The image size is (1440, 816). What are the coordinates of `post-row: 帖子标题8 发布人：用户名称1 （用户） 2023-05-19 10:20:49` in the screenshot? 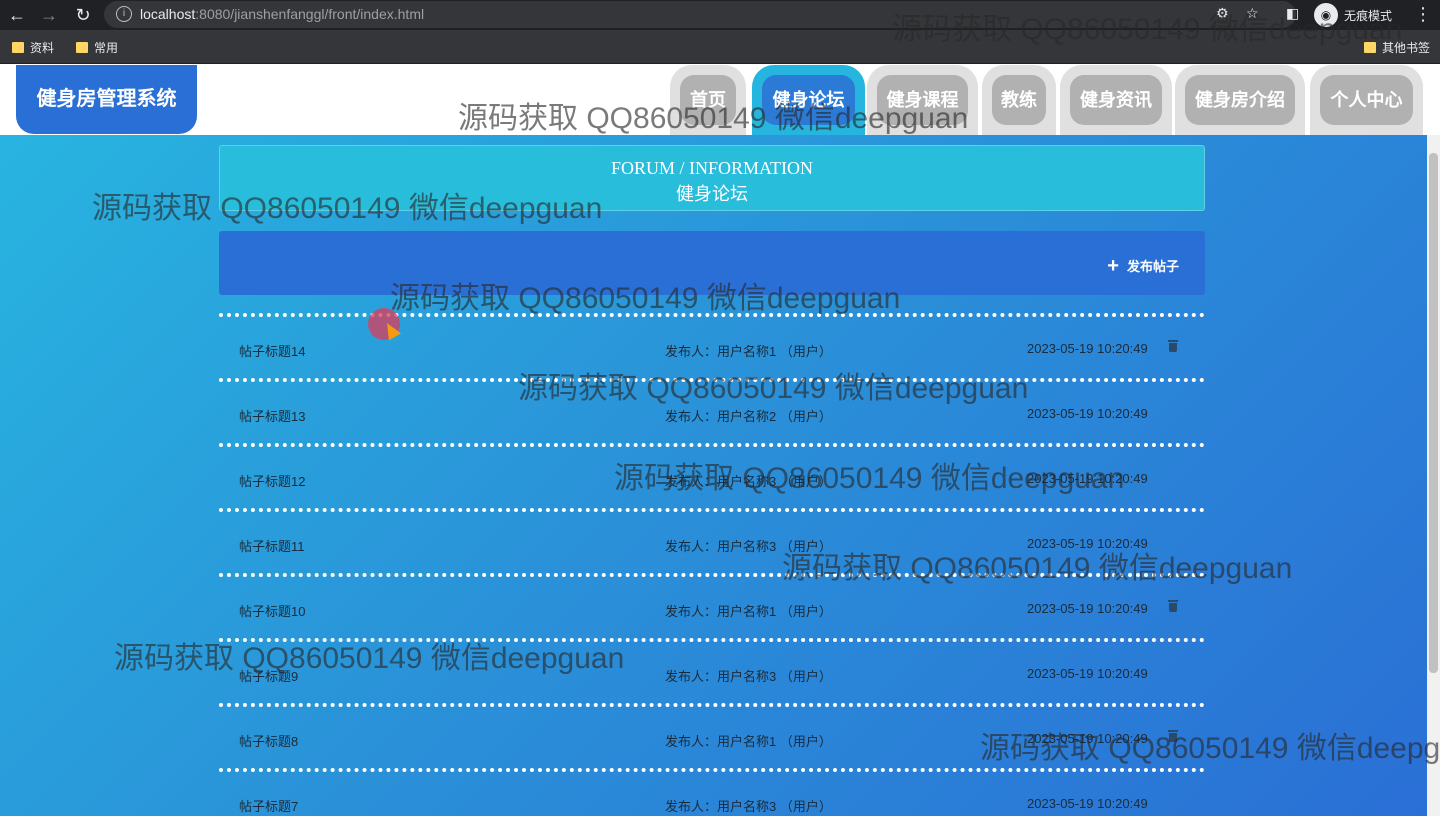 It's located at (712, 735).